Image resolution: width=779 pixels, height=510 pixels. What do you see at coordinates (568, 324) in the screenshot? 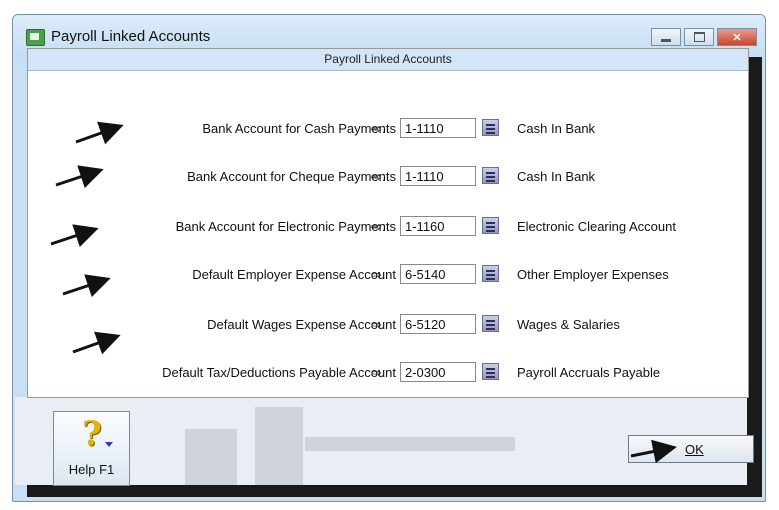
I see `account-name: Wages & Salaries` at bounding box center [568, 324].